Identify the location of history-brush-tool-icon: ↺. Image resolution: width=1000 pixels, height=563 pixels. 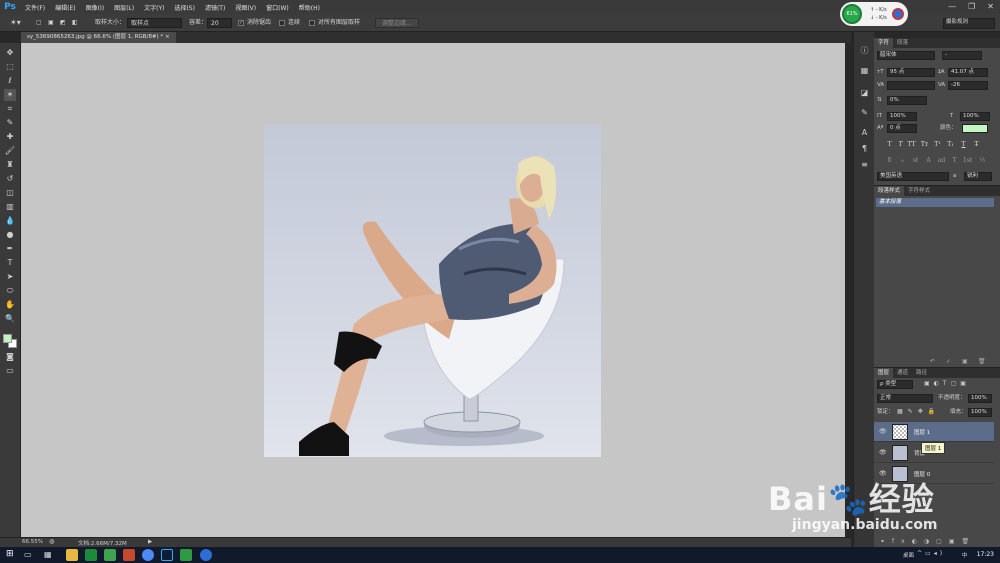
(10, 179).